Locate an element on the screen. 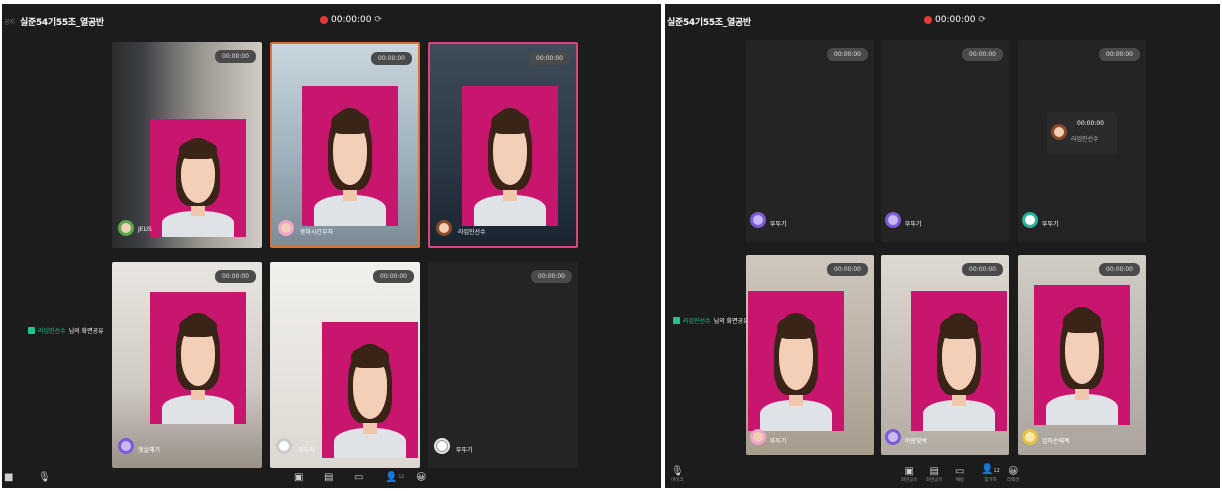  share-view-button: ▤ 화면공유 is located at coordinates (934, 474).